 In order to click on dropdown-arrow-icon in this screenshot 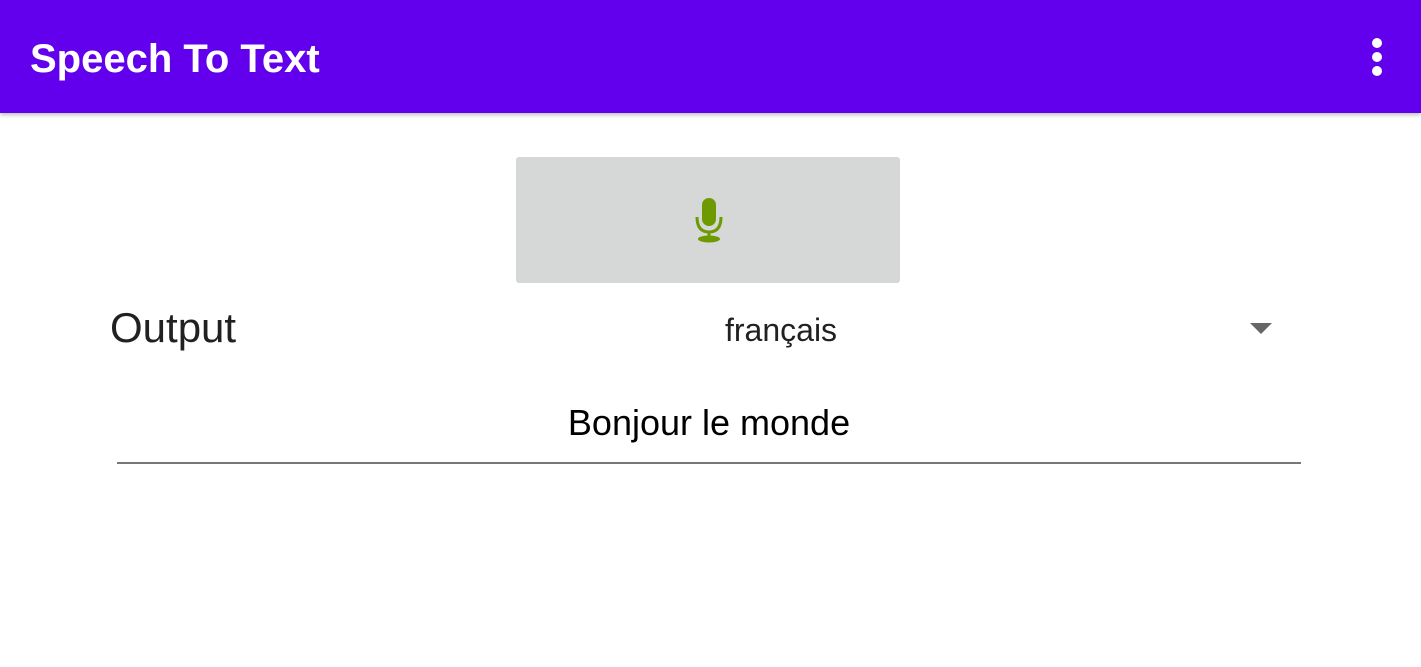, I will do `click(1261, 328)`.